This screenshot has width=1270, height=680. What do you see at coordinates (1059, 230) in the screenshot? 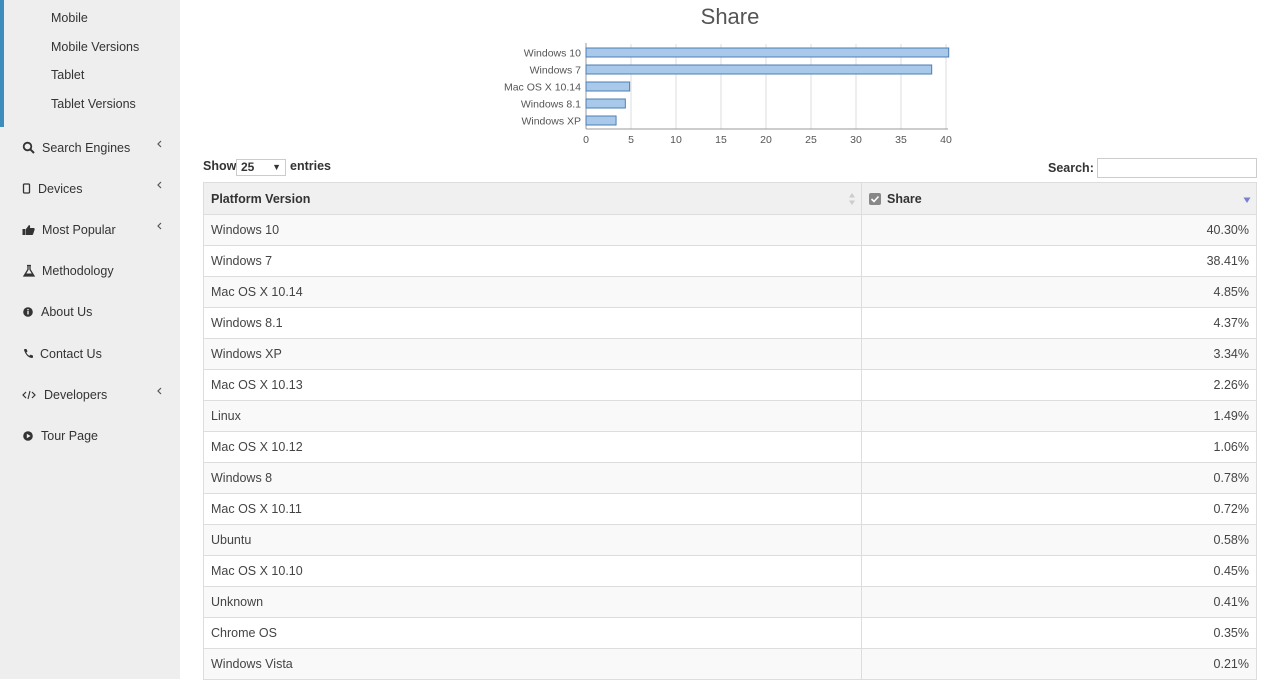
I see `share-cell: 40.30%` at bounding box center [1059, 230].